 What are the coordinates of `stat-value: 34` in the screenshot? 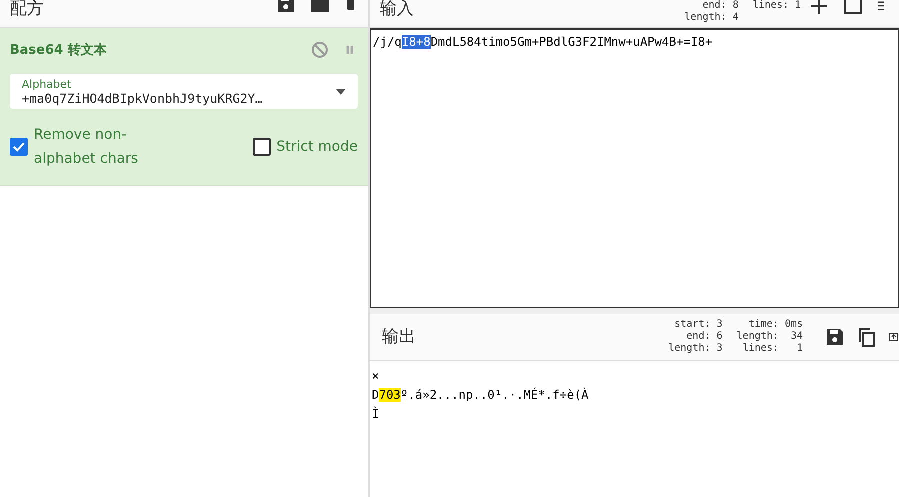 It's located at (796, 337).